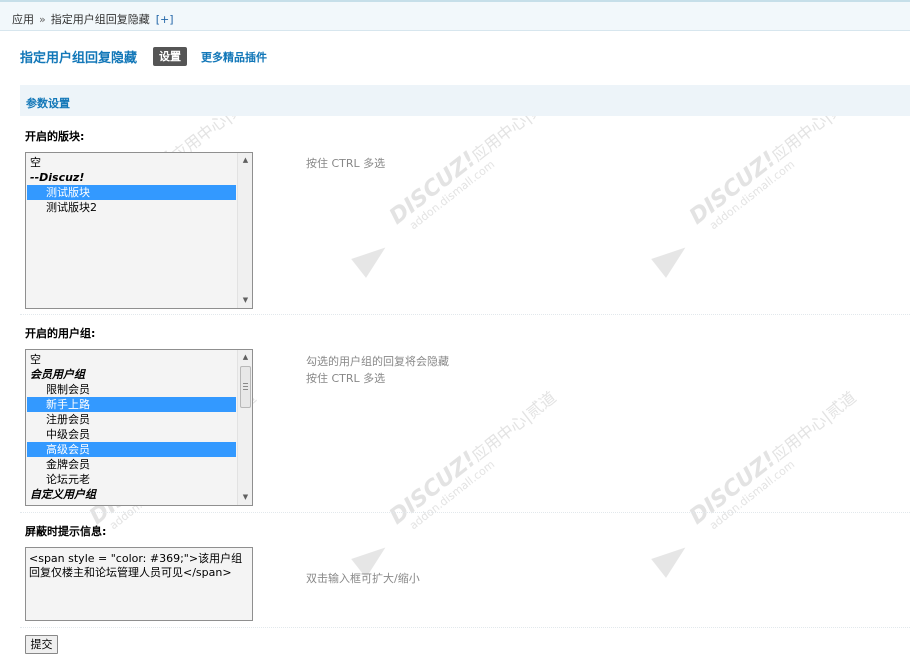  What do you see at coordinates (131, 177) in the screenshot?
I see `option-group-label: --Discuz!` at bounding box center [131, 177].